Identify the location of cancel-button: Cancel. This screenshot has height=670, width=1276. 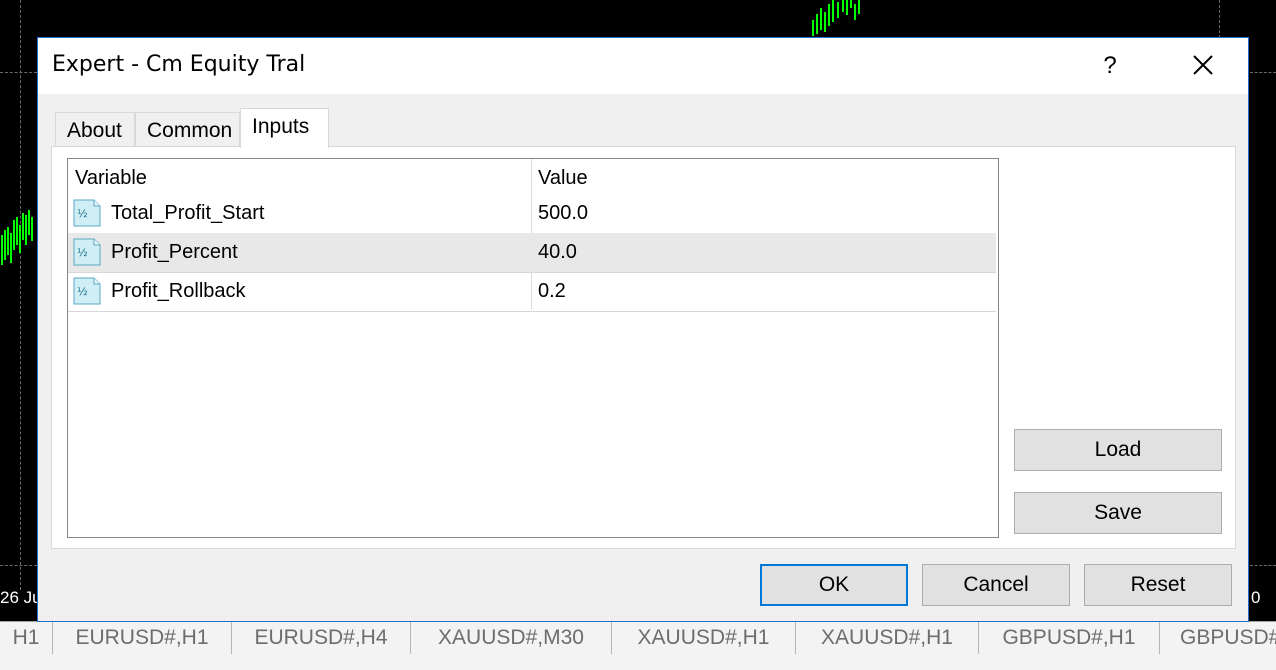
(996, 585).